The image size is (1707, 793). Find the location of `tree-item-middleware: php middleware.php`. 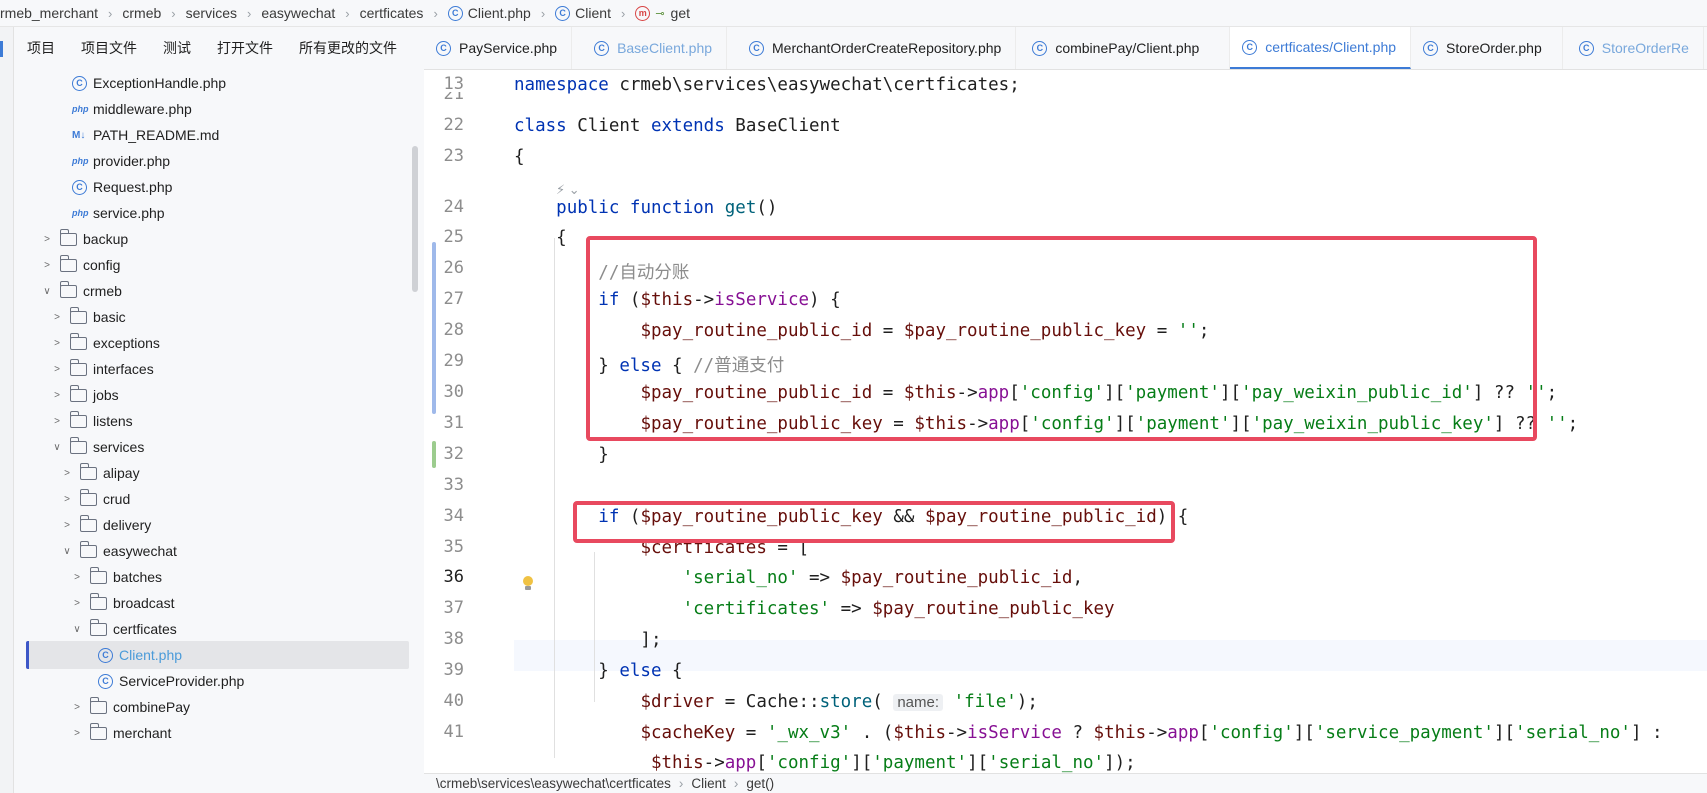

tree-item-middleware: php middleware.php is located at coordinates (212, 109).